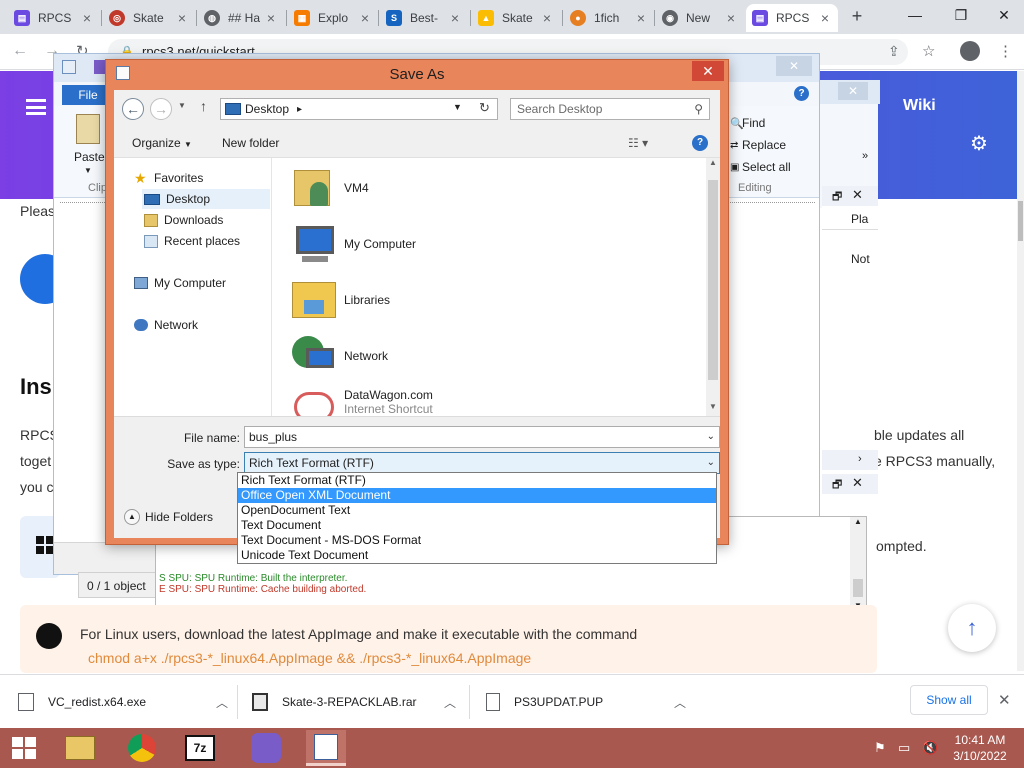  Describe the element at coordinates (477, 510) in the screenshot. I see `save-type-option: OpenDocument Text` at that location.